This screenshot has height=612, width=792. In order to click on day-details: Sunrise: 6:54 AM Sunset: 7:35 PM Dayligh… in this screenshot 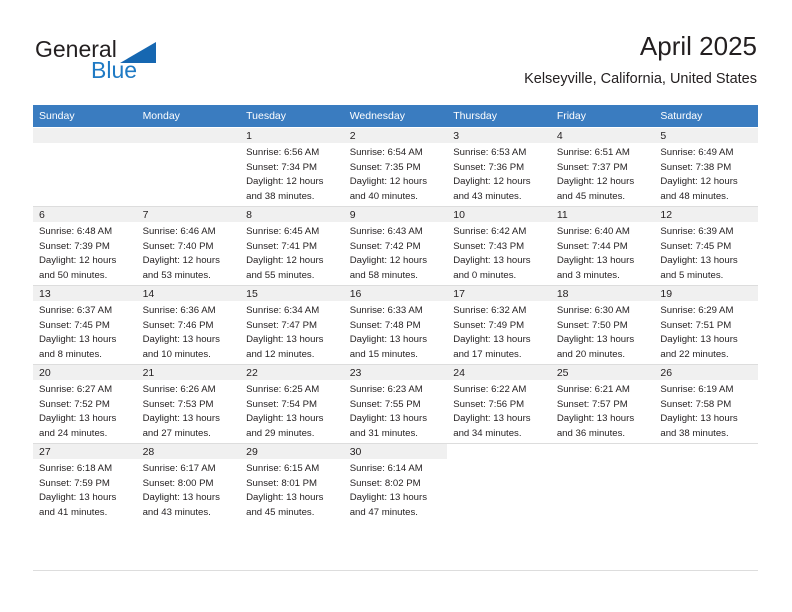, I will do `click(396, 173)`.